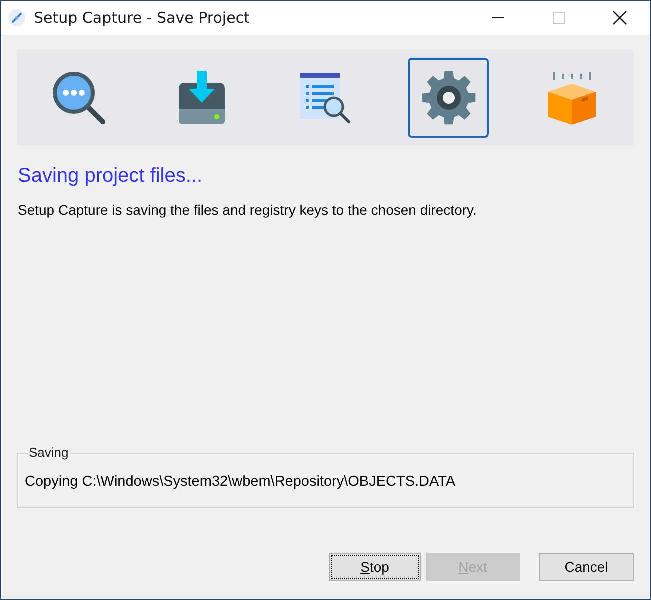 This screenshot has width=651, height=600. Describe the element at coordinates (49, 453) in the screenshot. I see `group-title: Saving` at that location.